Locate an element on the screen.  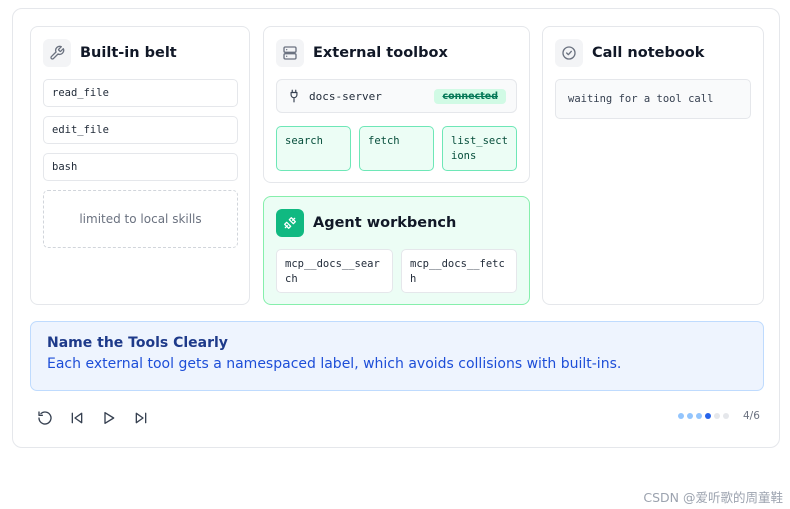
server-name: docs-server is located at coordinates (345, 96).